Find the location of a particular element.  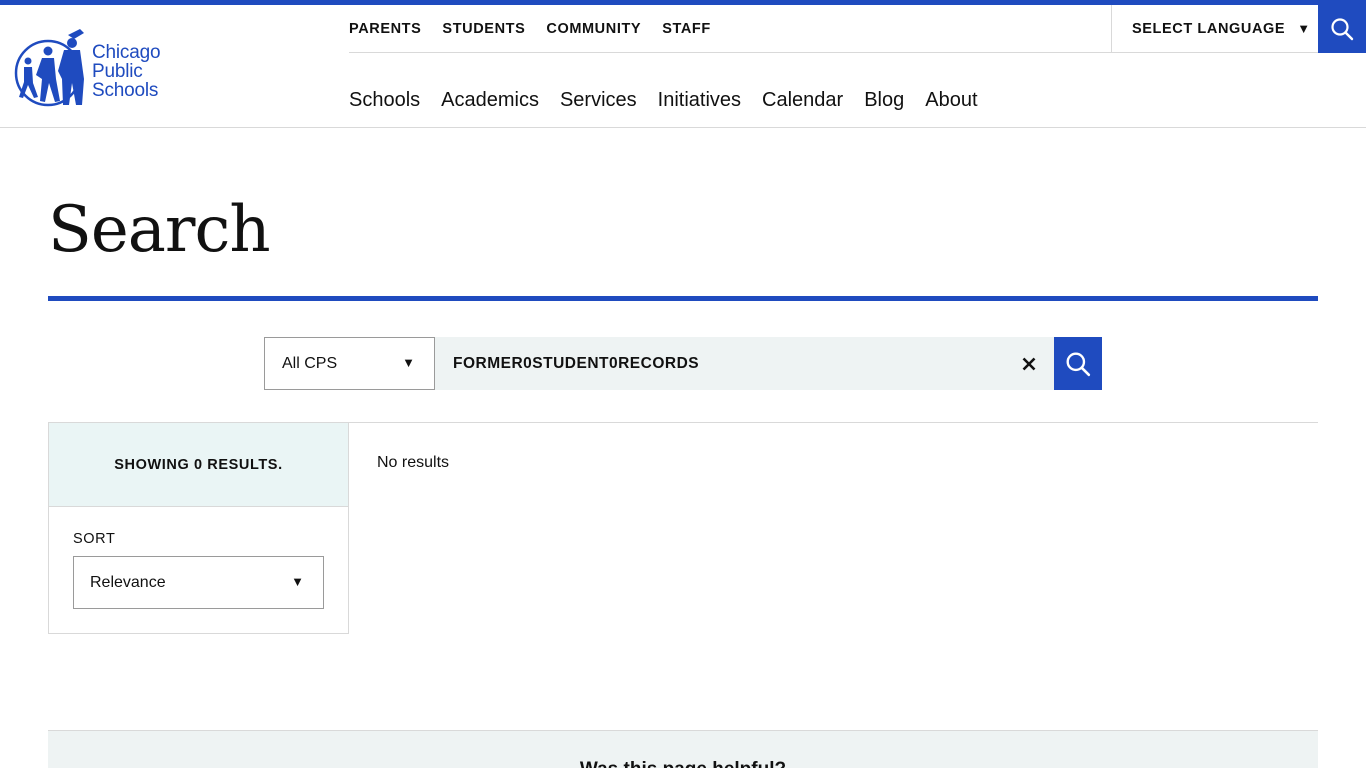

nav-link-staff: STAFF is located at coordinates (686, 29).